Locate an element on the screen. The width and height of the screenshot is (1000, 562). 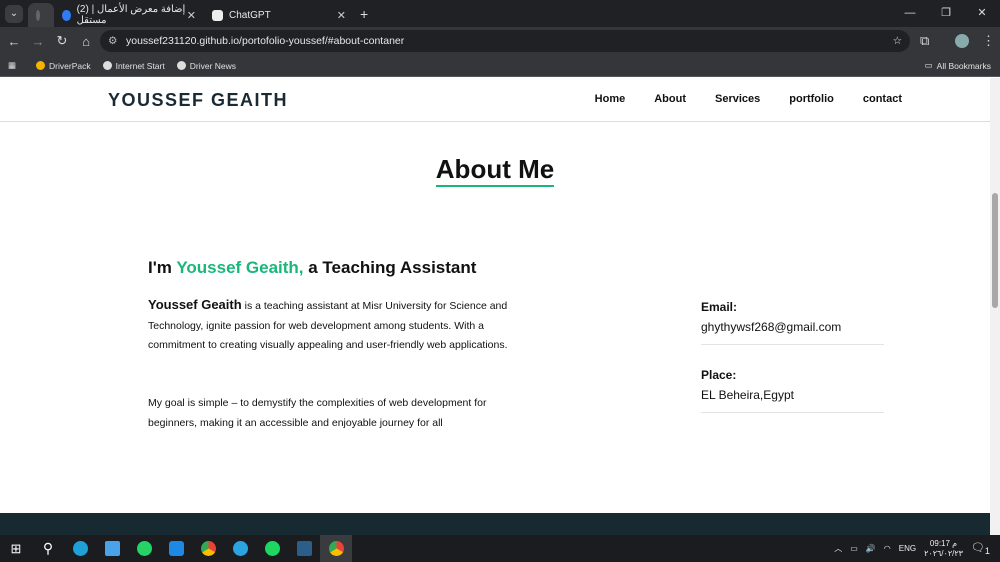
scrollbar-thumb is located at coordinates (995, 250).